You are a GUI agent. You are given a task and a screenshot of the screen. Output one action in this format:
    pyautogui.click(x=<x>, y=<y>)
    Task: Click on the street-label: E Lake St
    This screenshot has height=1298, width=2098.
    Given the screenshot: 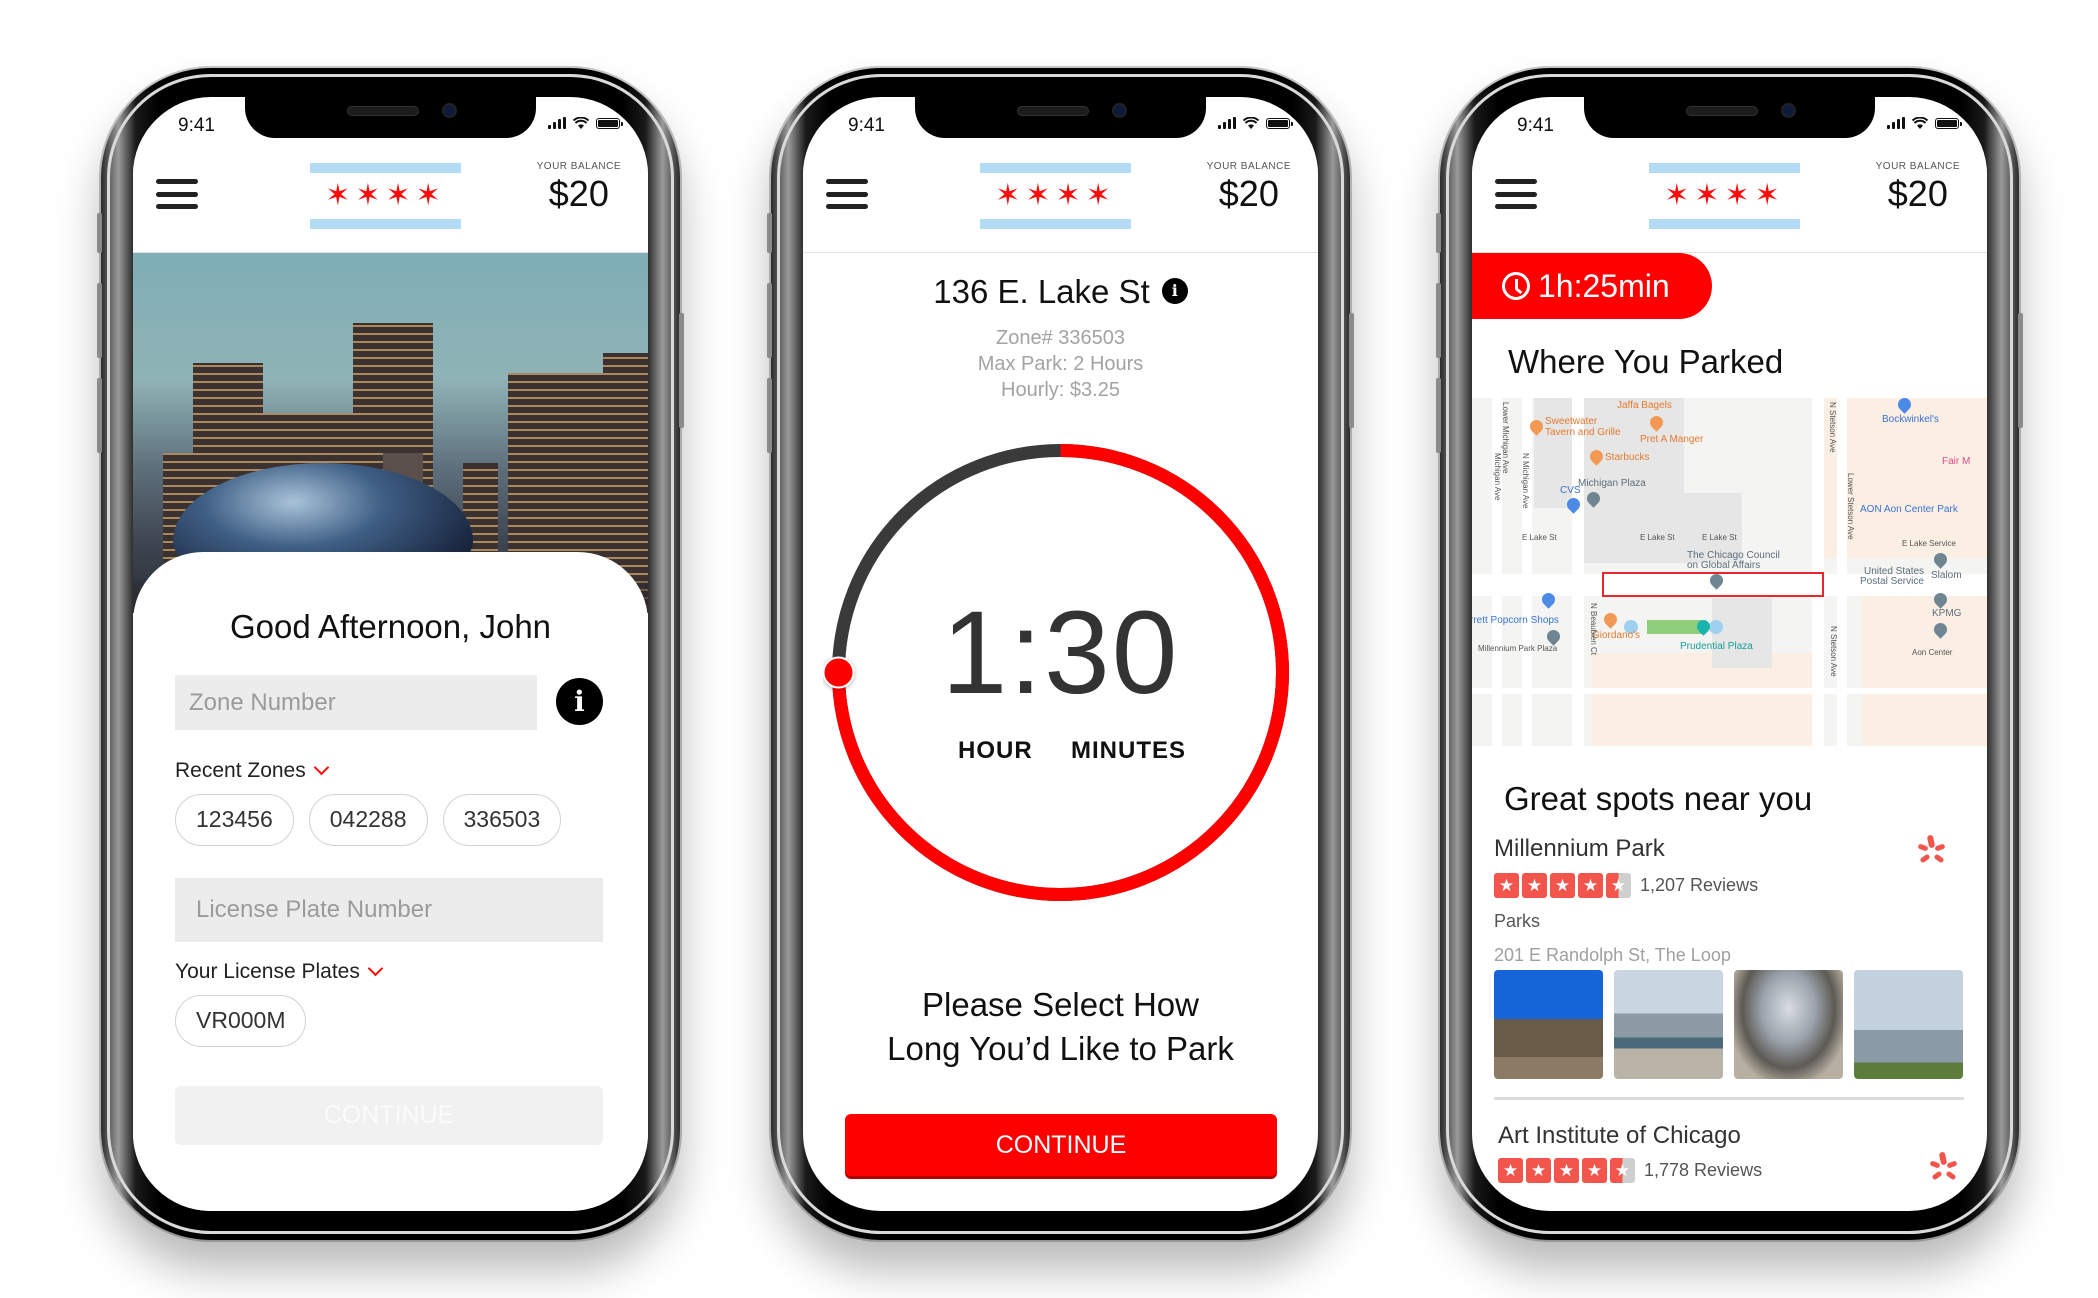 What is the action you would take?
    pyautogui.click(x=1657, y=537)
    